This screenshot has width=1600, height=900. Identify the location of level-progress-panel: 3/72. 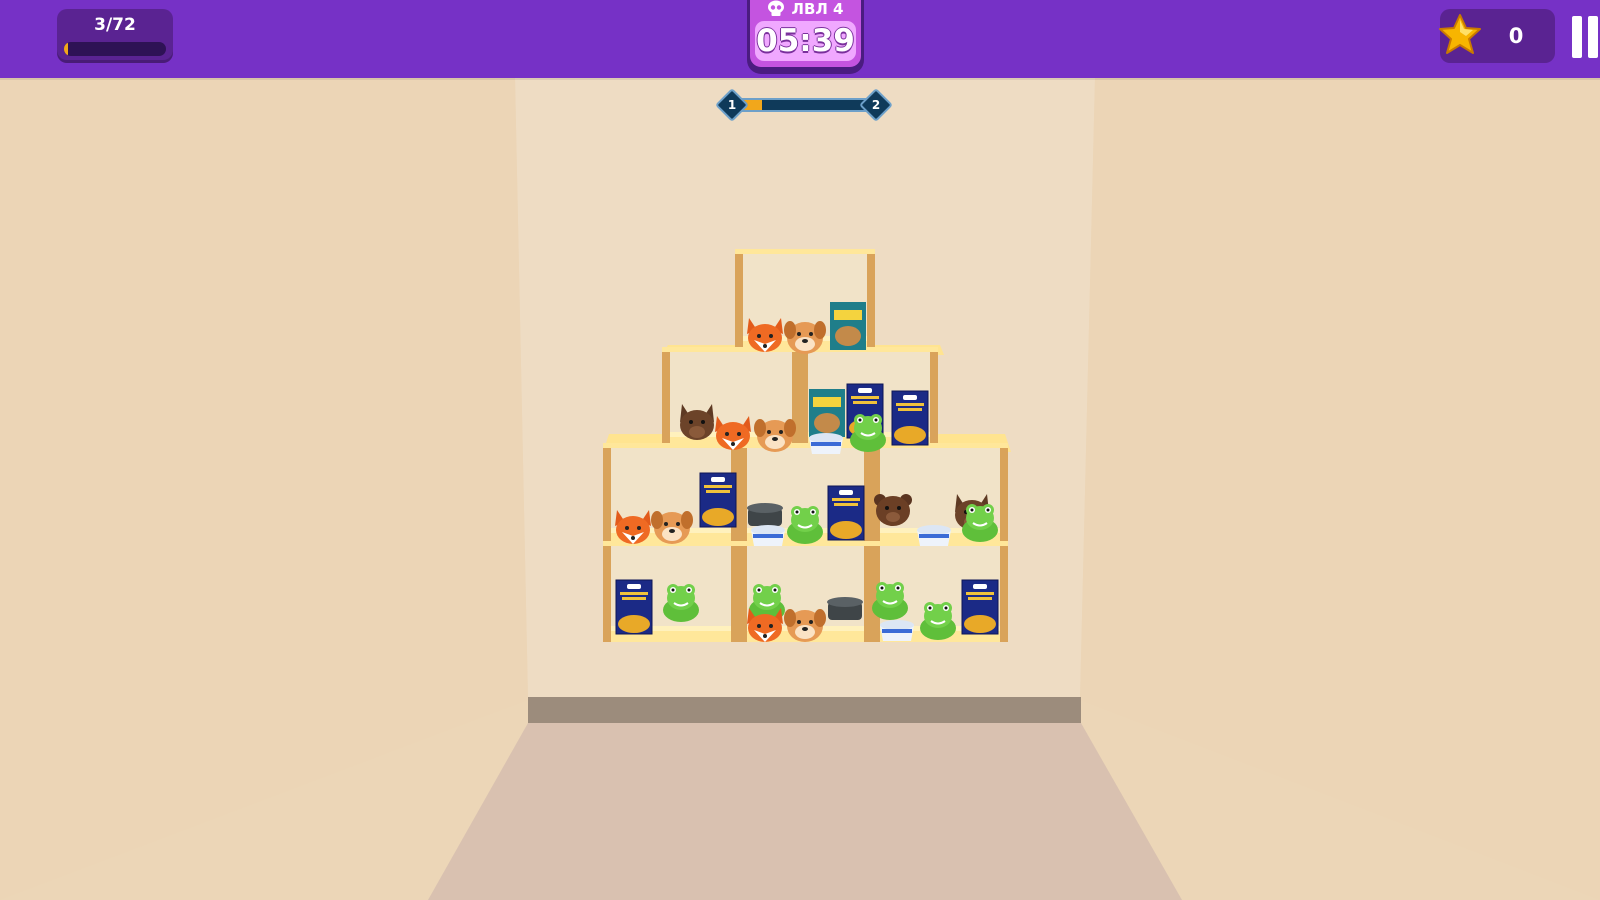
(115, 36).